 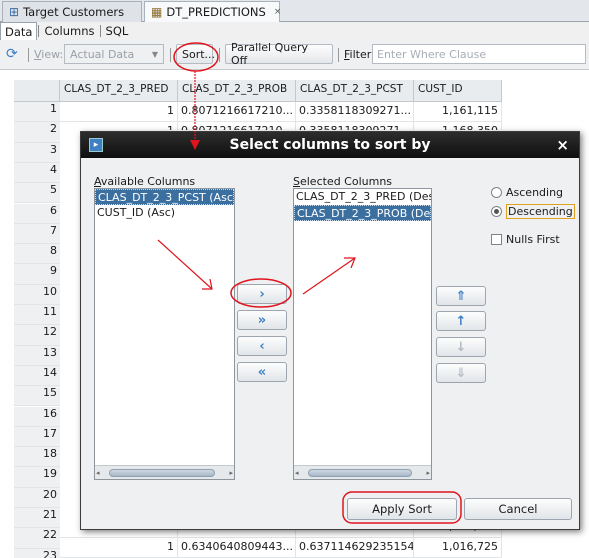 I want to click on apply-sort-highlight, so click(x=402, y=507).